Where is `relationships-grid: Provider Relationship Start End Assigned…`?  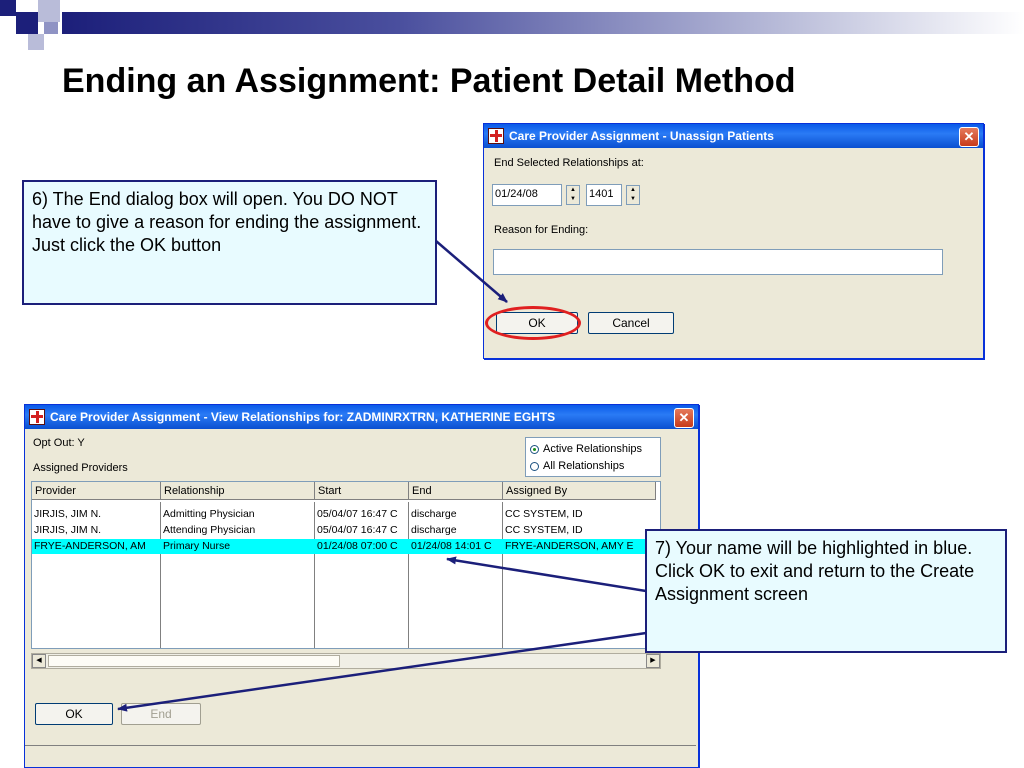
relationships-grid: Provider Relationship Start End Assigned… is located at coordinates (346, 565).